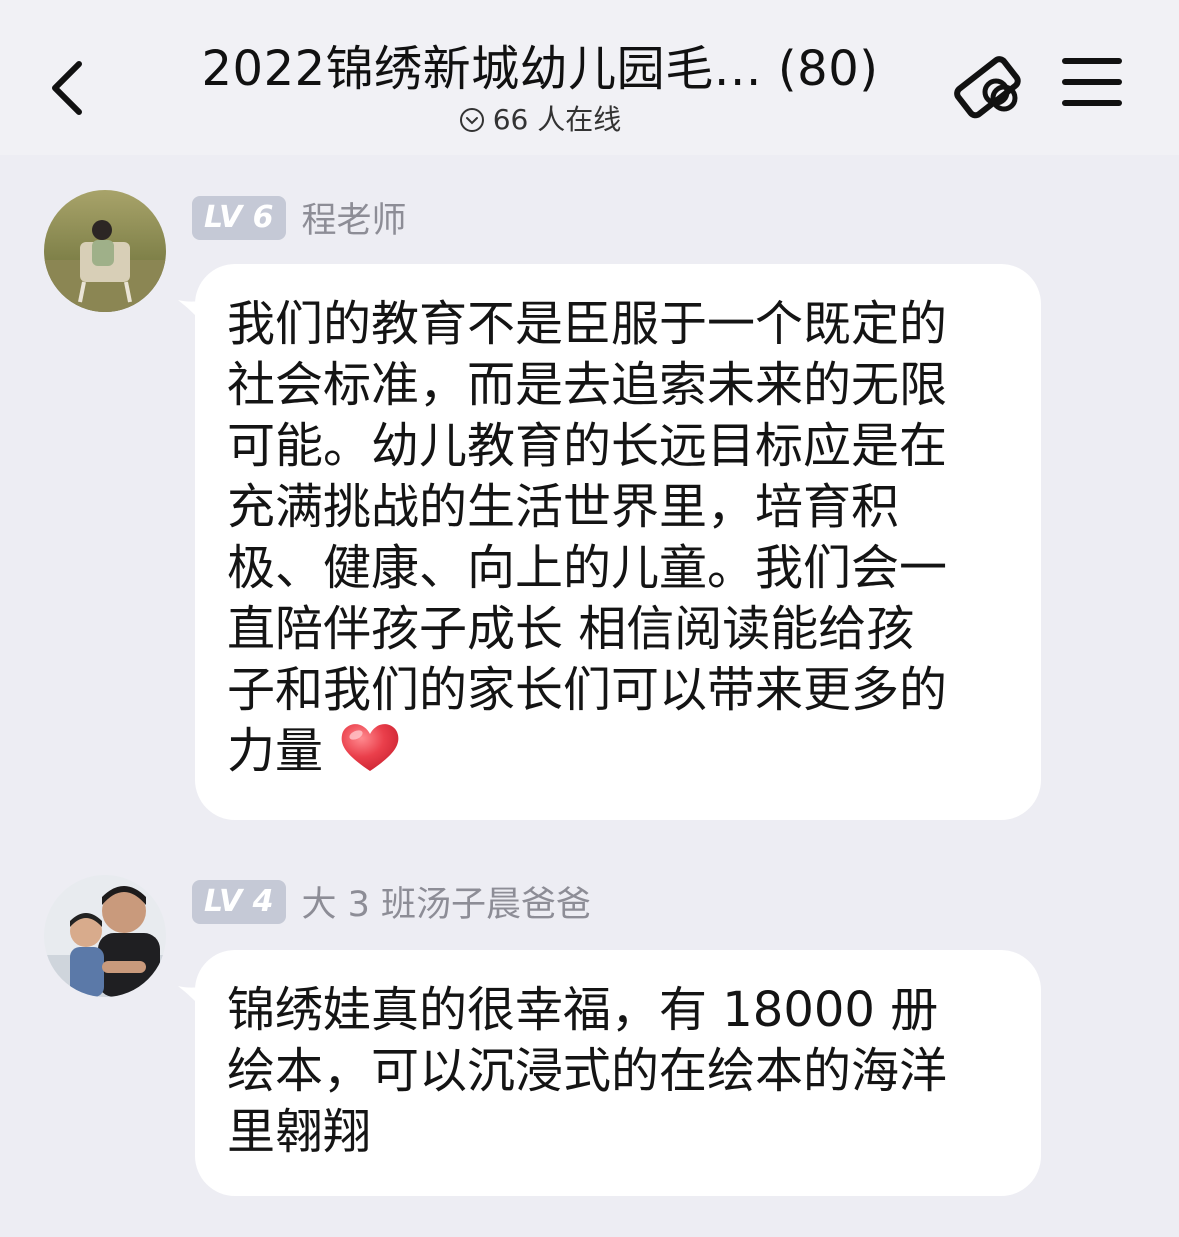 The image size is (1179, 1237). I want to click on message-bubble: 锦绣娃真的很幸福，有 18000 册 绘本，可以沉浸式的在绘本的海洋 里翱翔, so click(618, 1073).